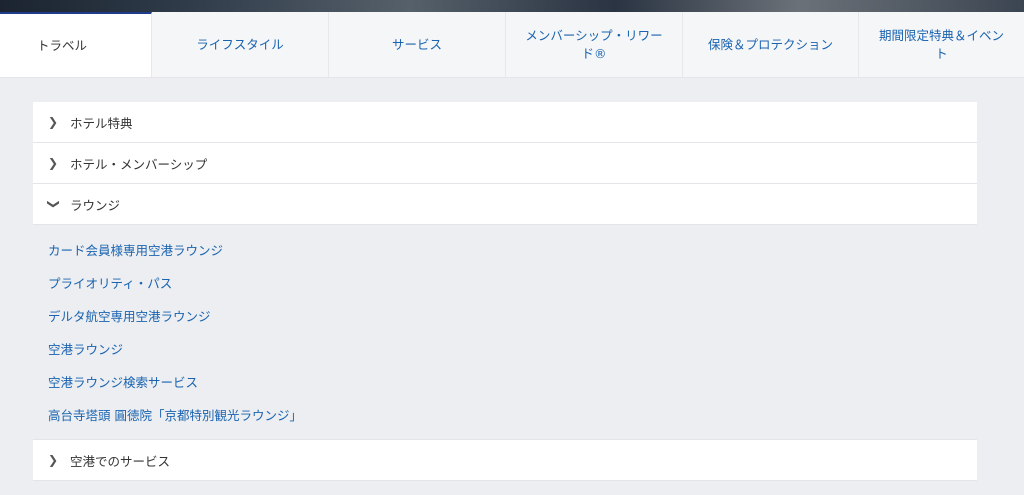 This screenshot has height=495, width=1024. What do you see at coordinates (505, 204) in the screenshot?
I see `accordion-item-lounge: ❯ ラウンジ` at bounding box center [505, 204].